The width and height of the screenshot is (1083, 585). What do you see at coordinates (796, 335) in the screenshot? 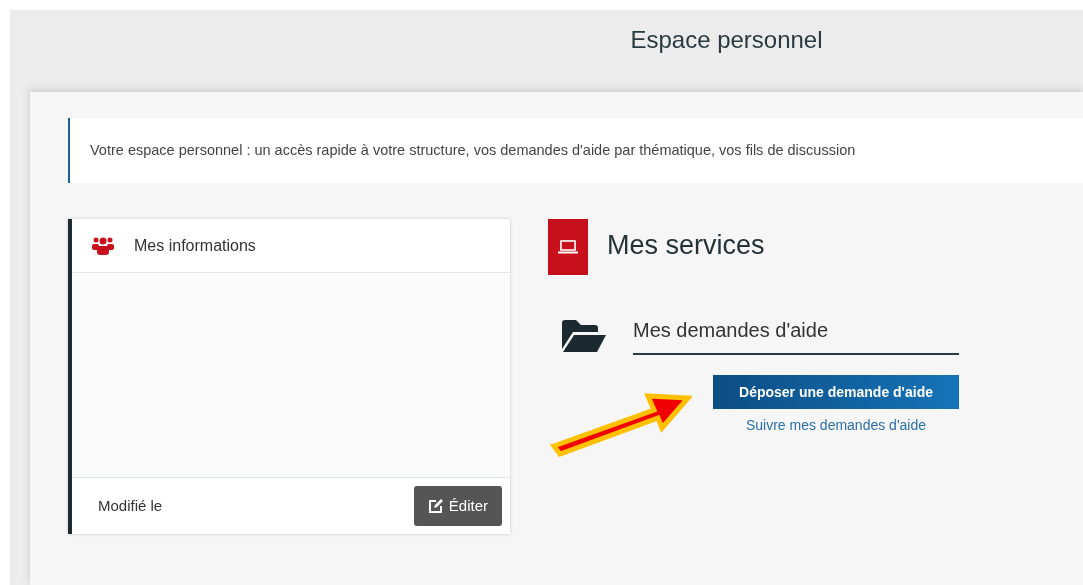
I see `section-heading: Mes demandes d'aide` at bounding box center [796, 335].